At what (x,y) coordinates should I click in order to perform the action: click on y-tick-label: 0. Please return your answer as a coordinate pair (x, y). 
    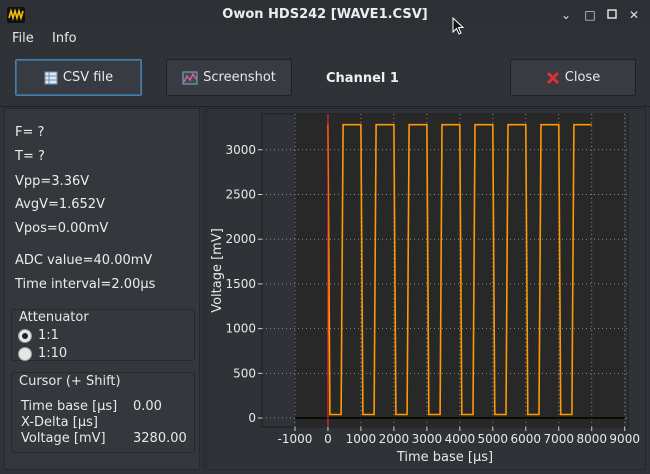
    Looking at the image, I should click on (252, 418).